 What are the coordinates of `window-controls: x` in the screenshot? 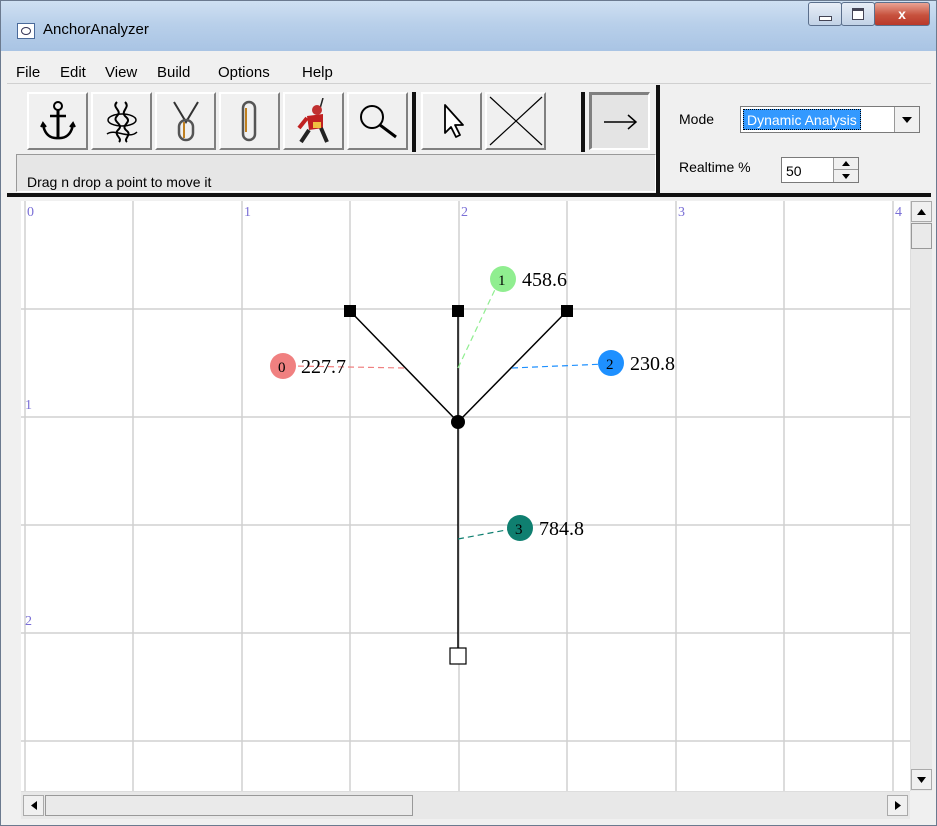 It's located at (869, 15).